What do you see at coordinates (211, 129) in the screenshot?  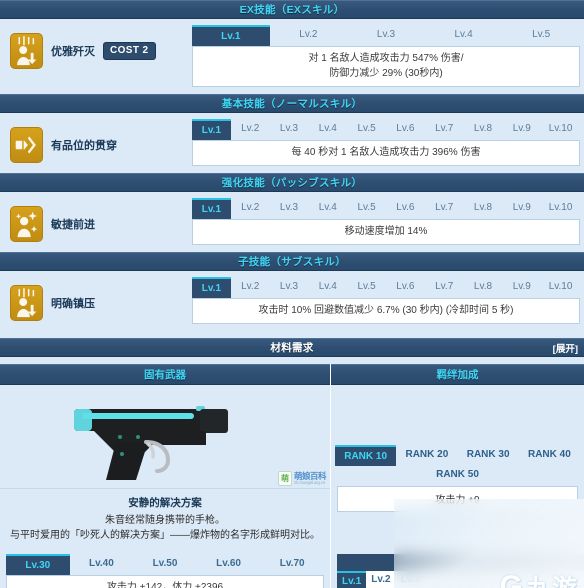 I see `level-tab-normal-1: Lv.1` at bounding box center [211, 129].